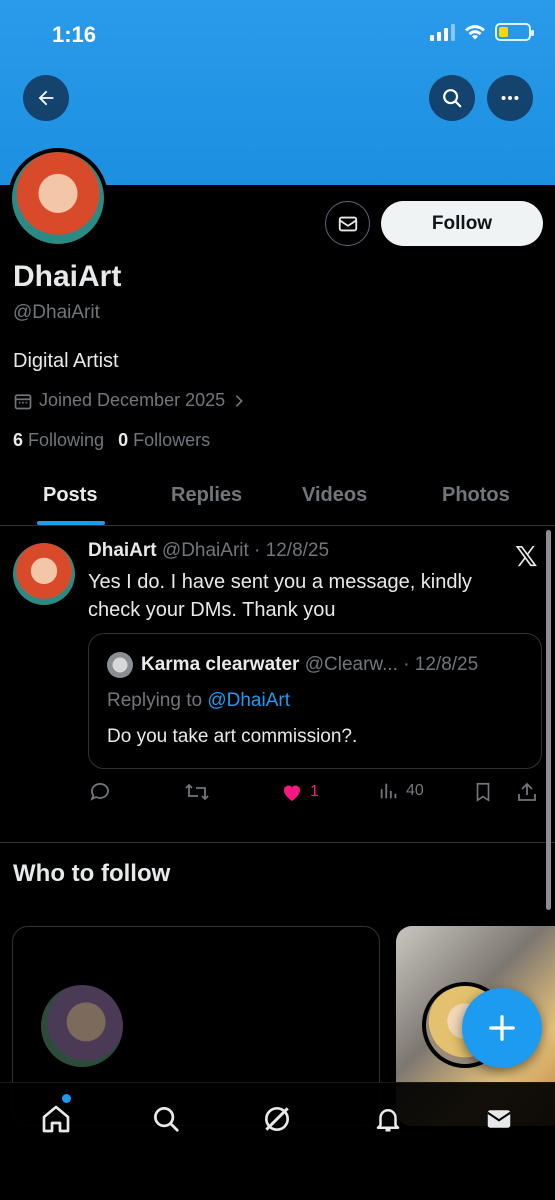 The width and height of the screenshot is (555, 1200). What do you see at coordinates (514, 32) in the screenshot?
I see `battery-icon` at bounding box center [514, 32].